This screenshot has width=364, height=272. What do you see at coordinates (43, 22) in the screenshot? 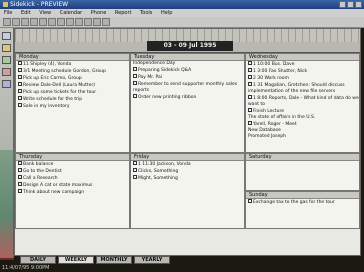
I see `cut-icon` at bounding box center [43, 22].